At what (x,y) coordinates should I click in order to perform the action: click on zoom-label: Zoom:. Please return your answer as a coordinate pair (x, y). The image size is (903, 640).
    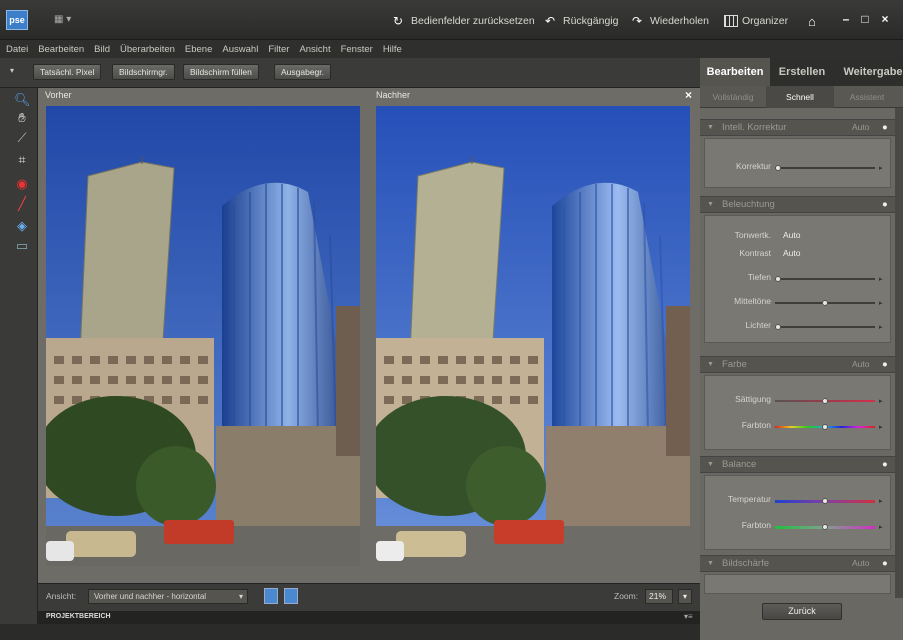
    Looking at the image, I should click on (626, 596).